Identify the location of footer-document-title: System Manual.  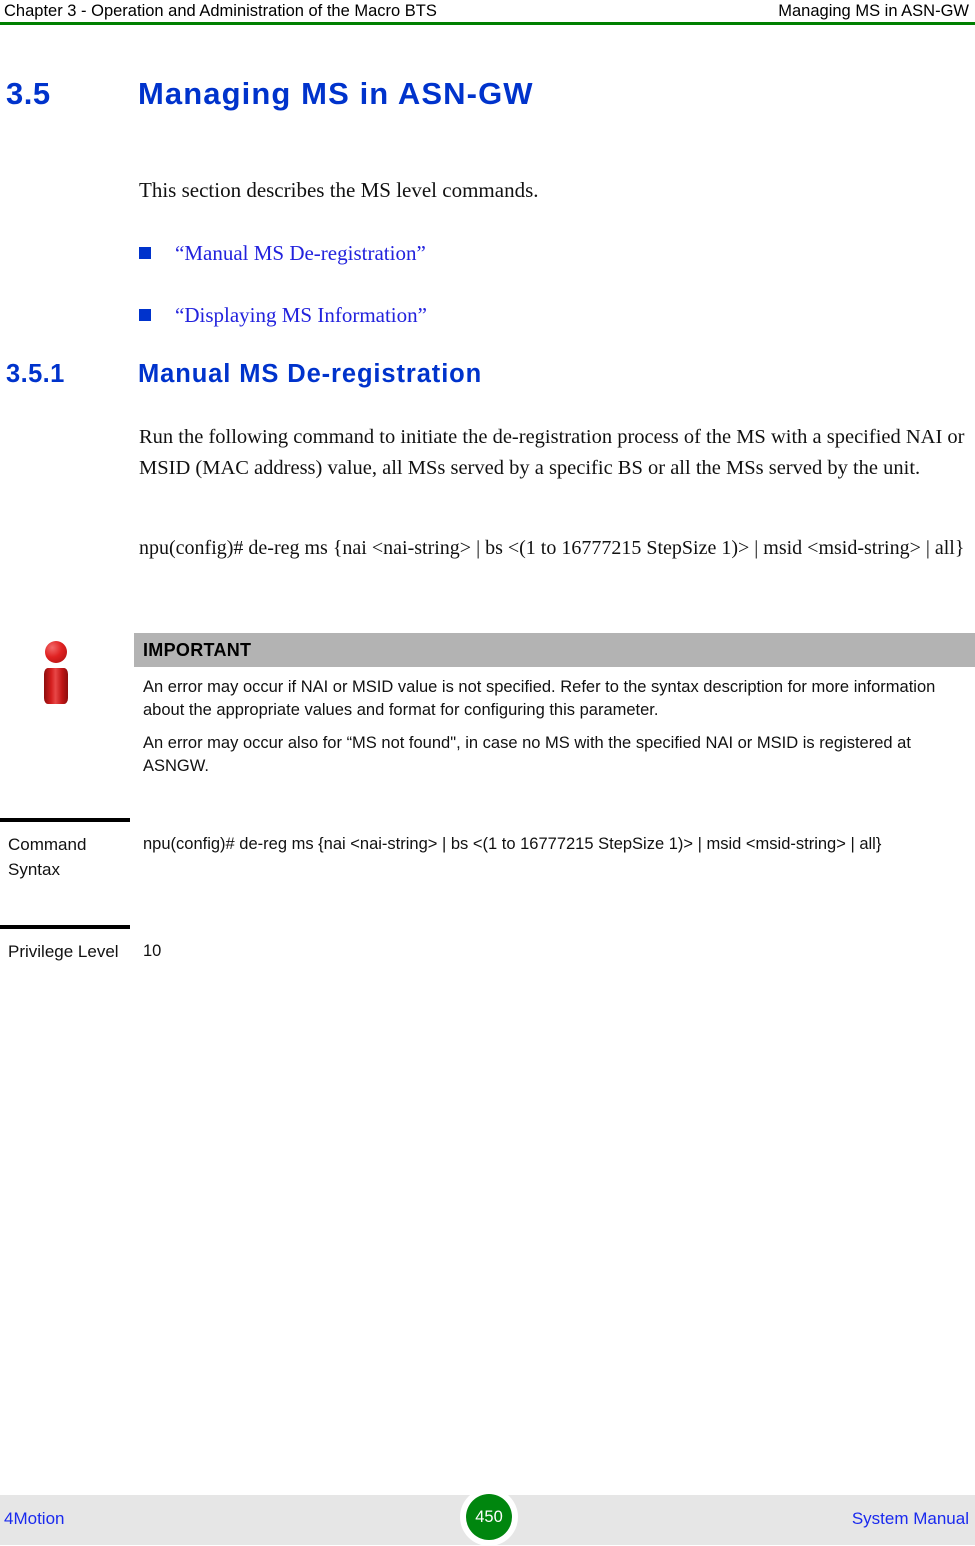
(910, 1518).